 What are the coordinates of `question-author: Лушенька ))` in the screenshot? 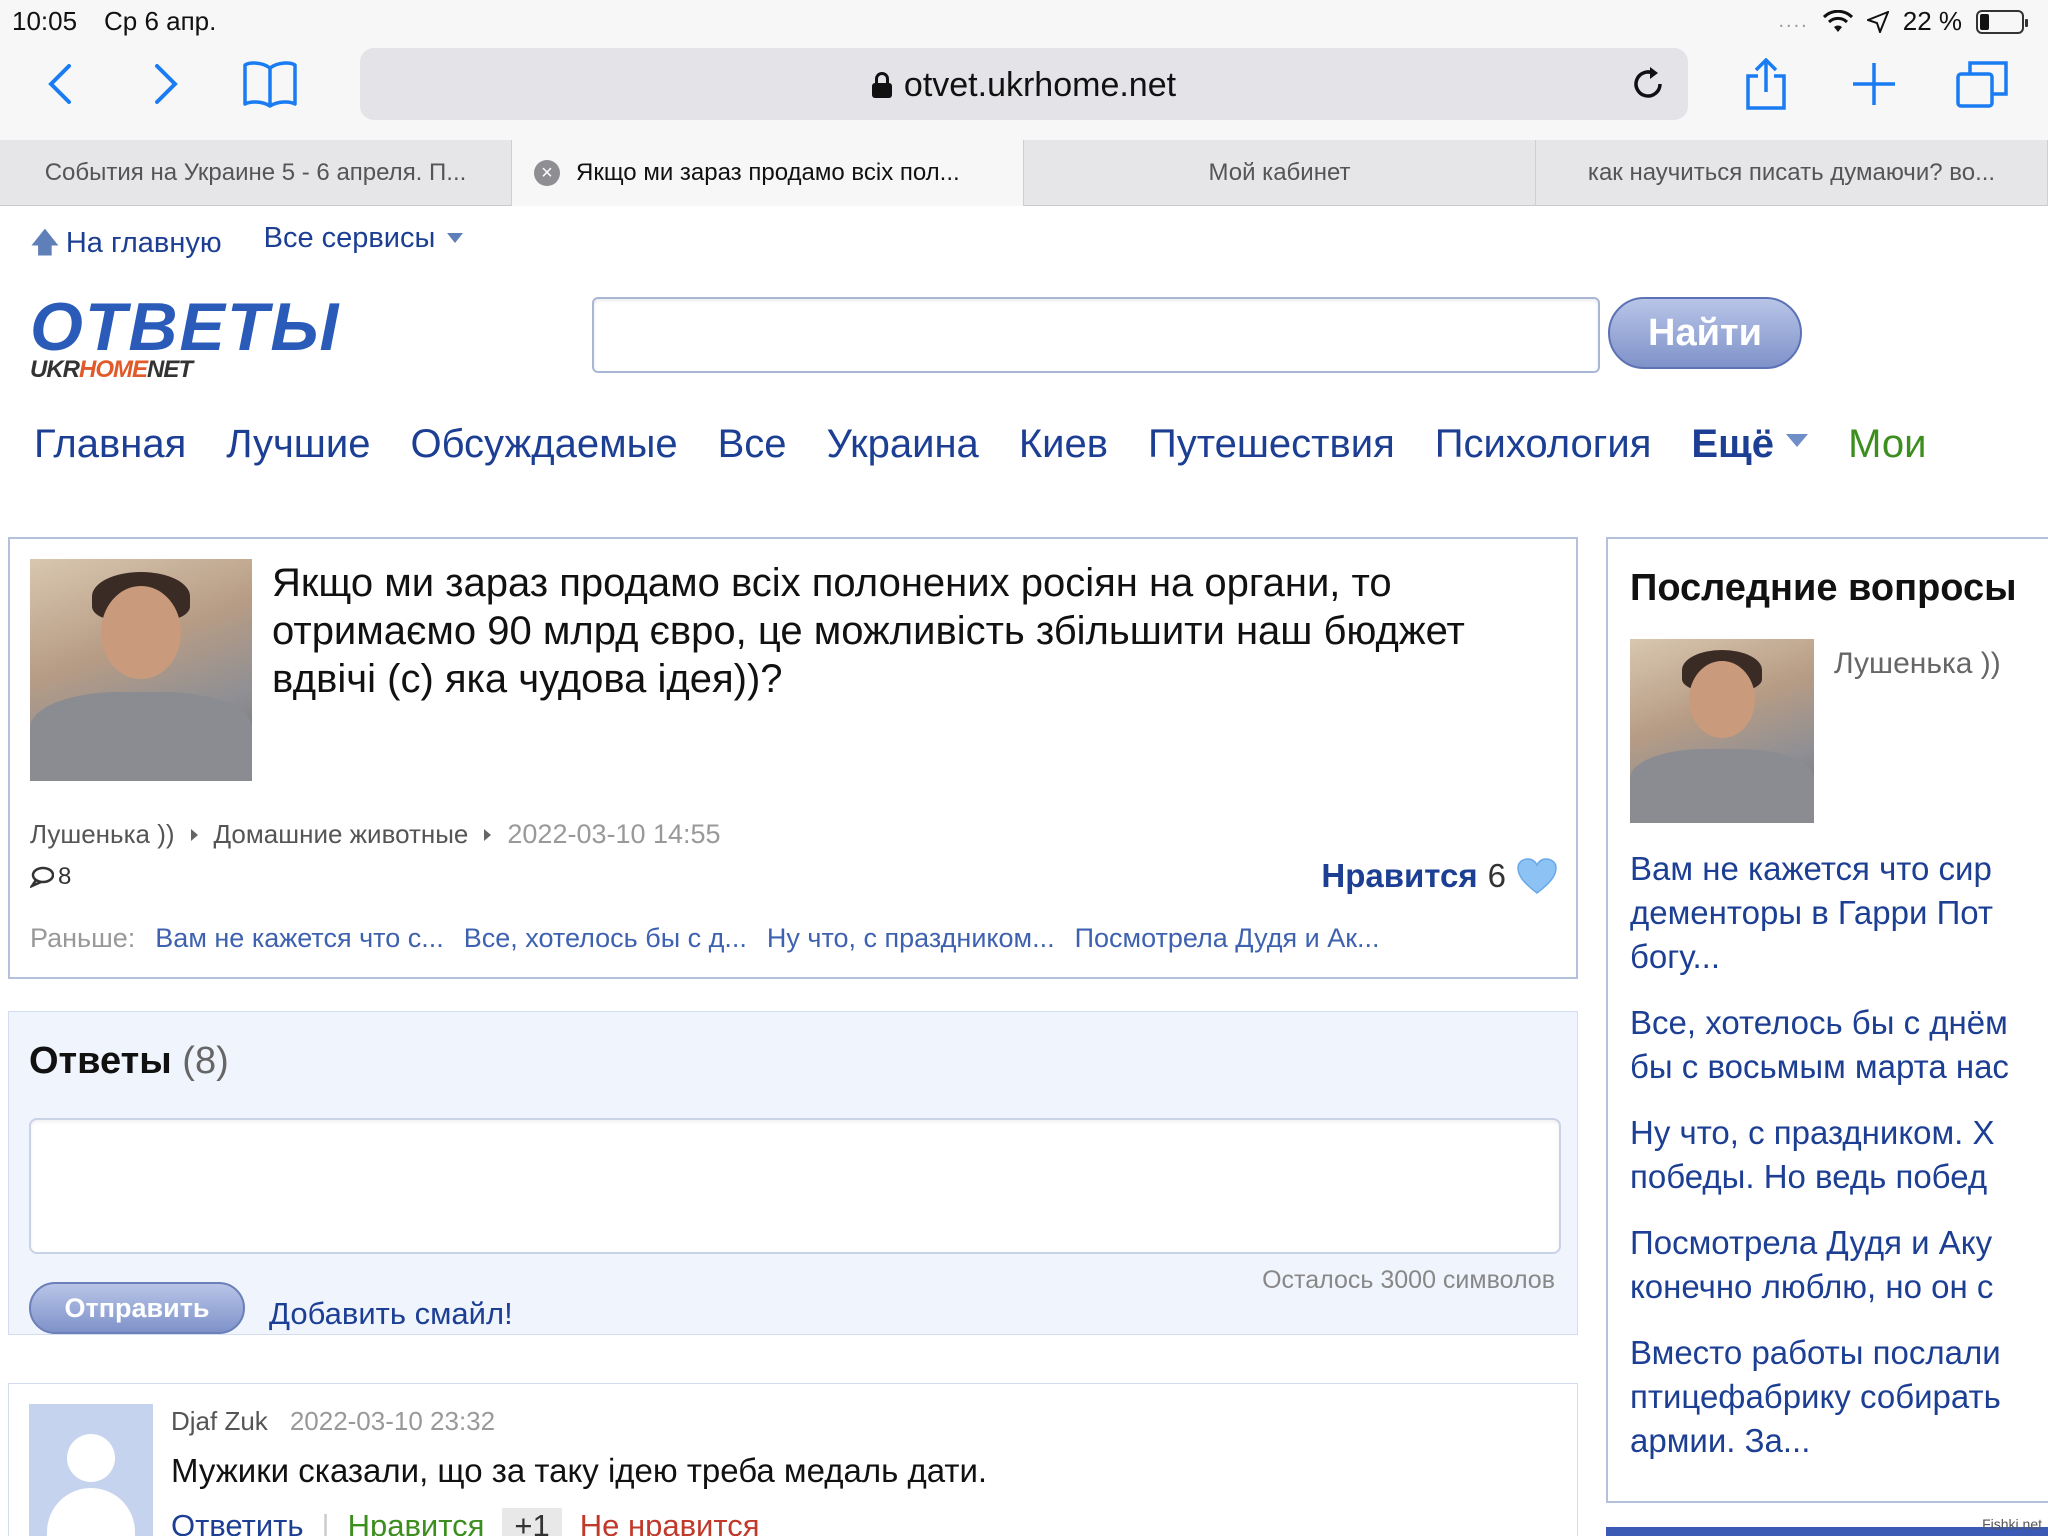 It's located at (102, 834).